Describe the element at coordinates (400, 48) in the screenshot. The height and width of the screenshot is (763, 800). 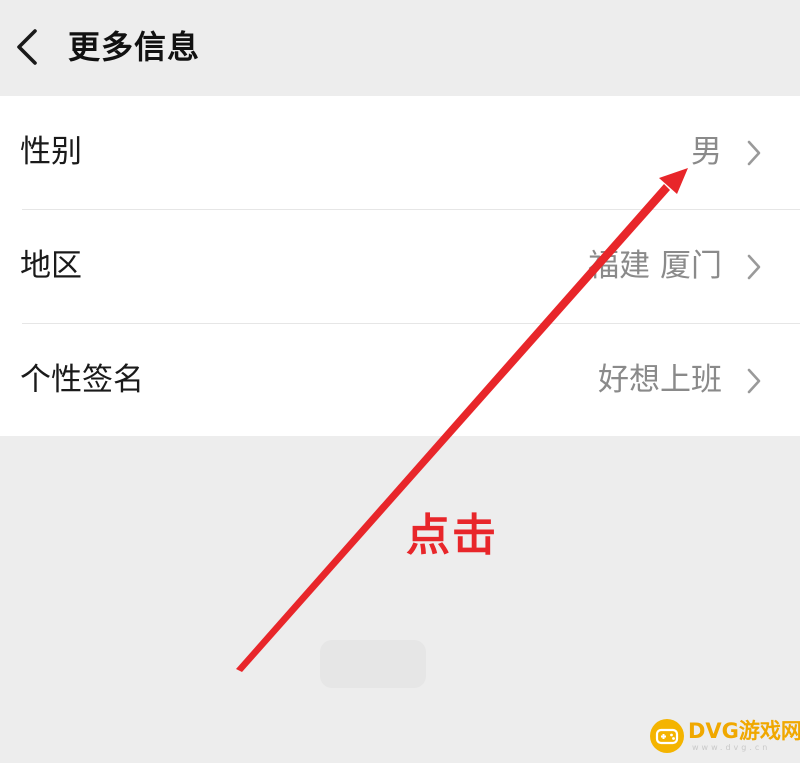
I see `nav-bar: 更多信息` at that location.